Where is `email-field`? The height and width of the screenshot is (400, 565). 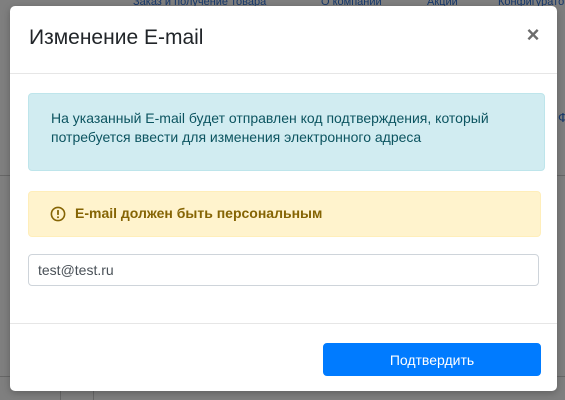 email-field is located at coordinates (283, 270).